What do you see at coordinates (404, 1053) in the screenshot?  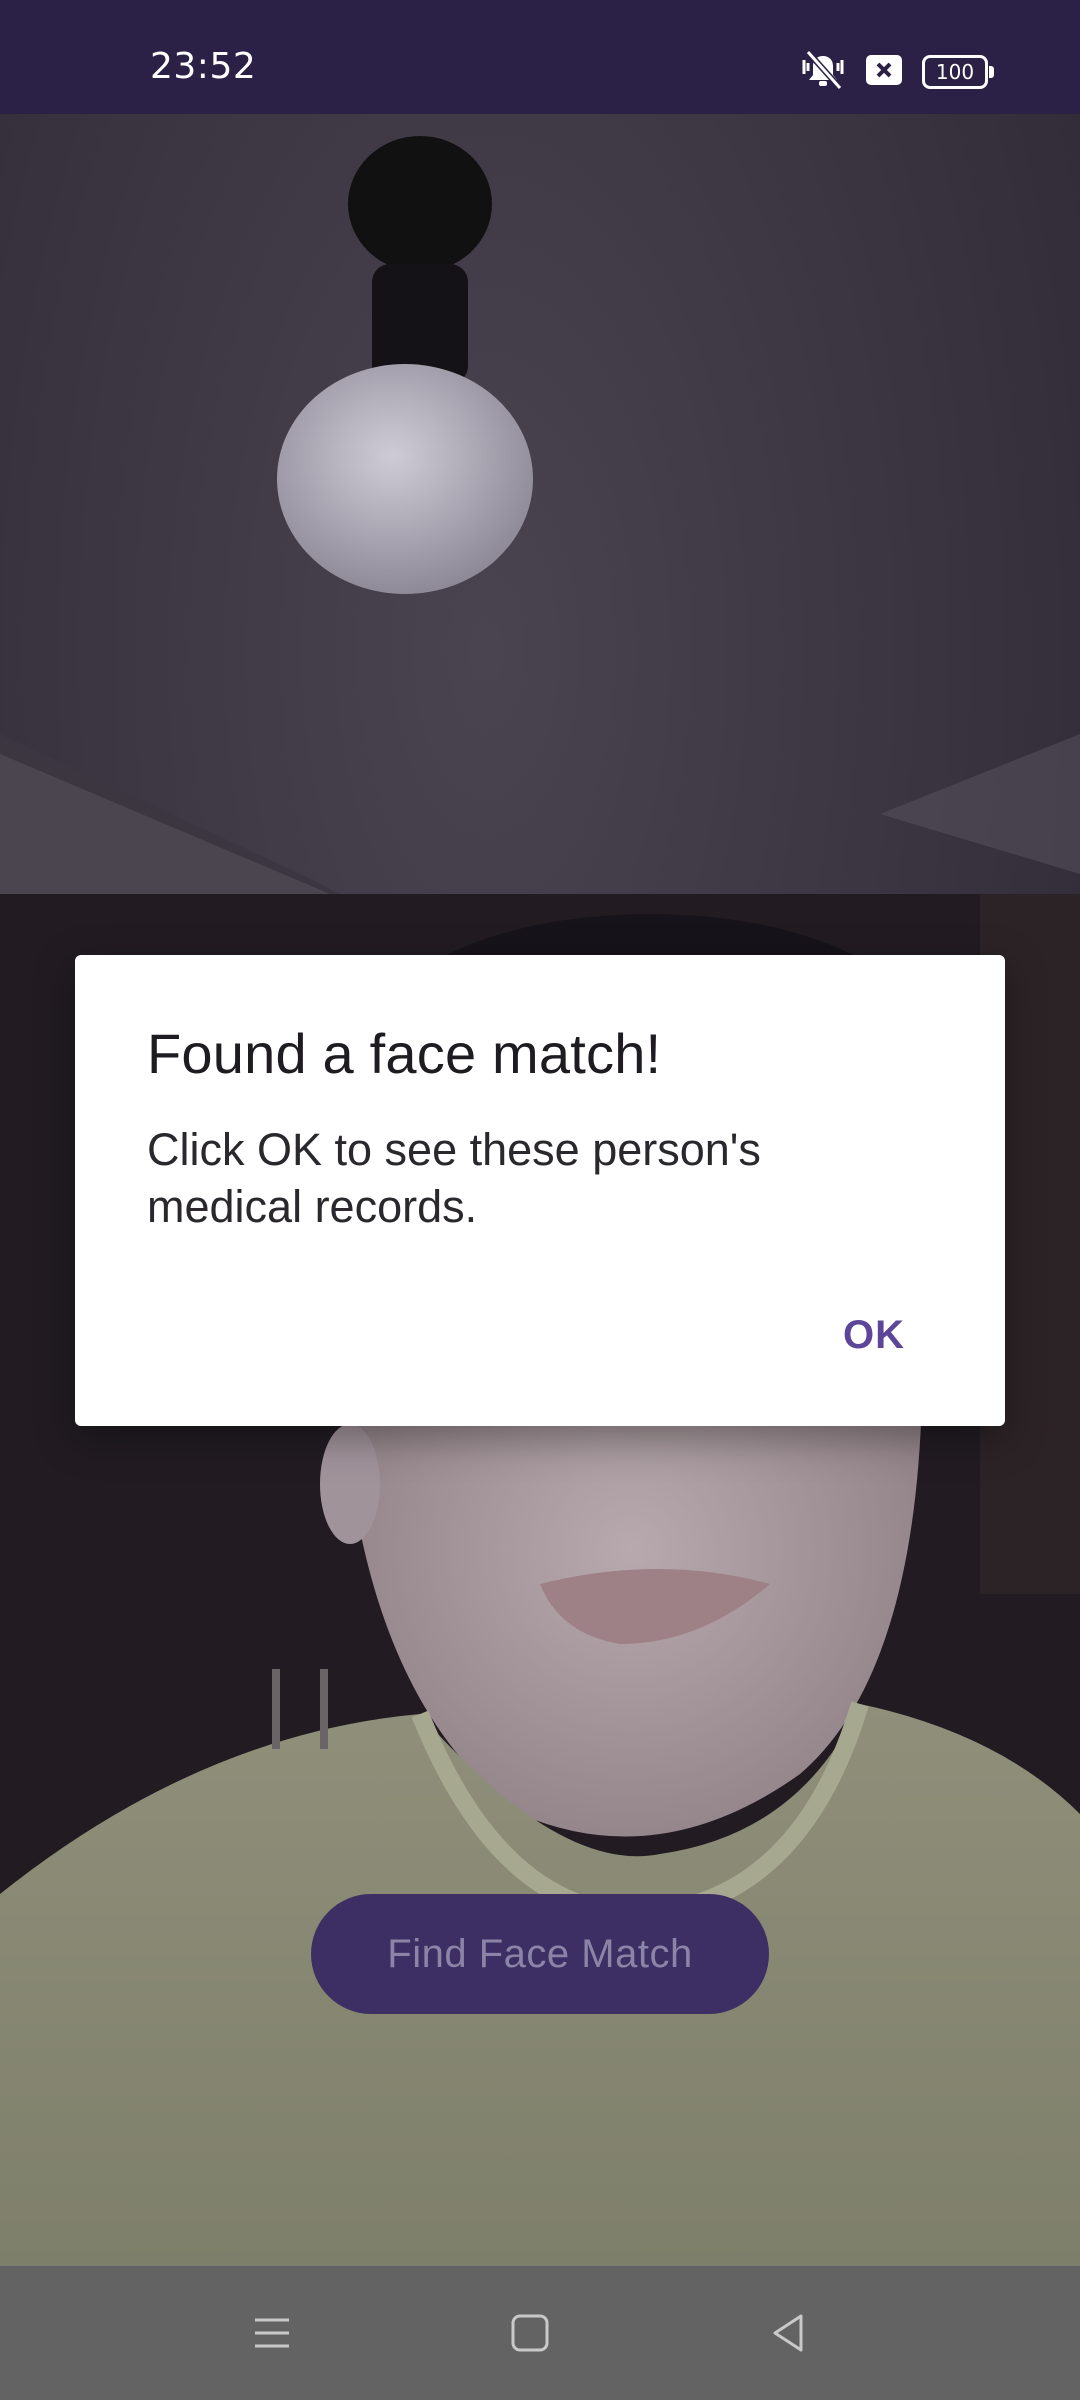 I see `dialog-title: Found a face match!` at bounding box center [404, 1053].